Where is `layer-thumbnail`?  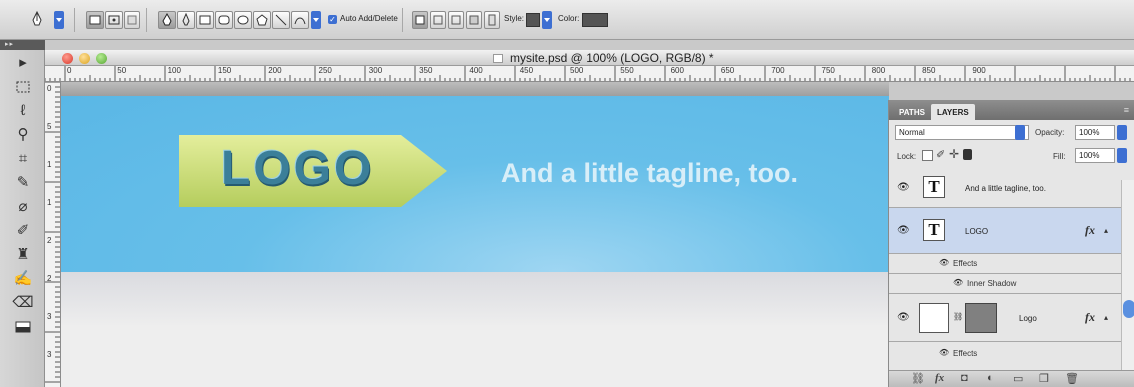
layer-thumbnail is located at coordinates (934, 318).